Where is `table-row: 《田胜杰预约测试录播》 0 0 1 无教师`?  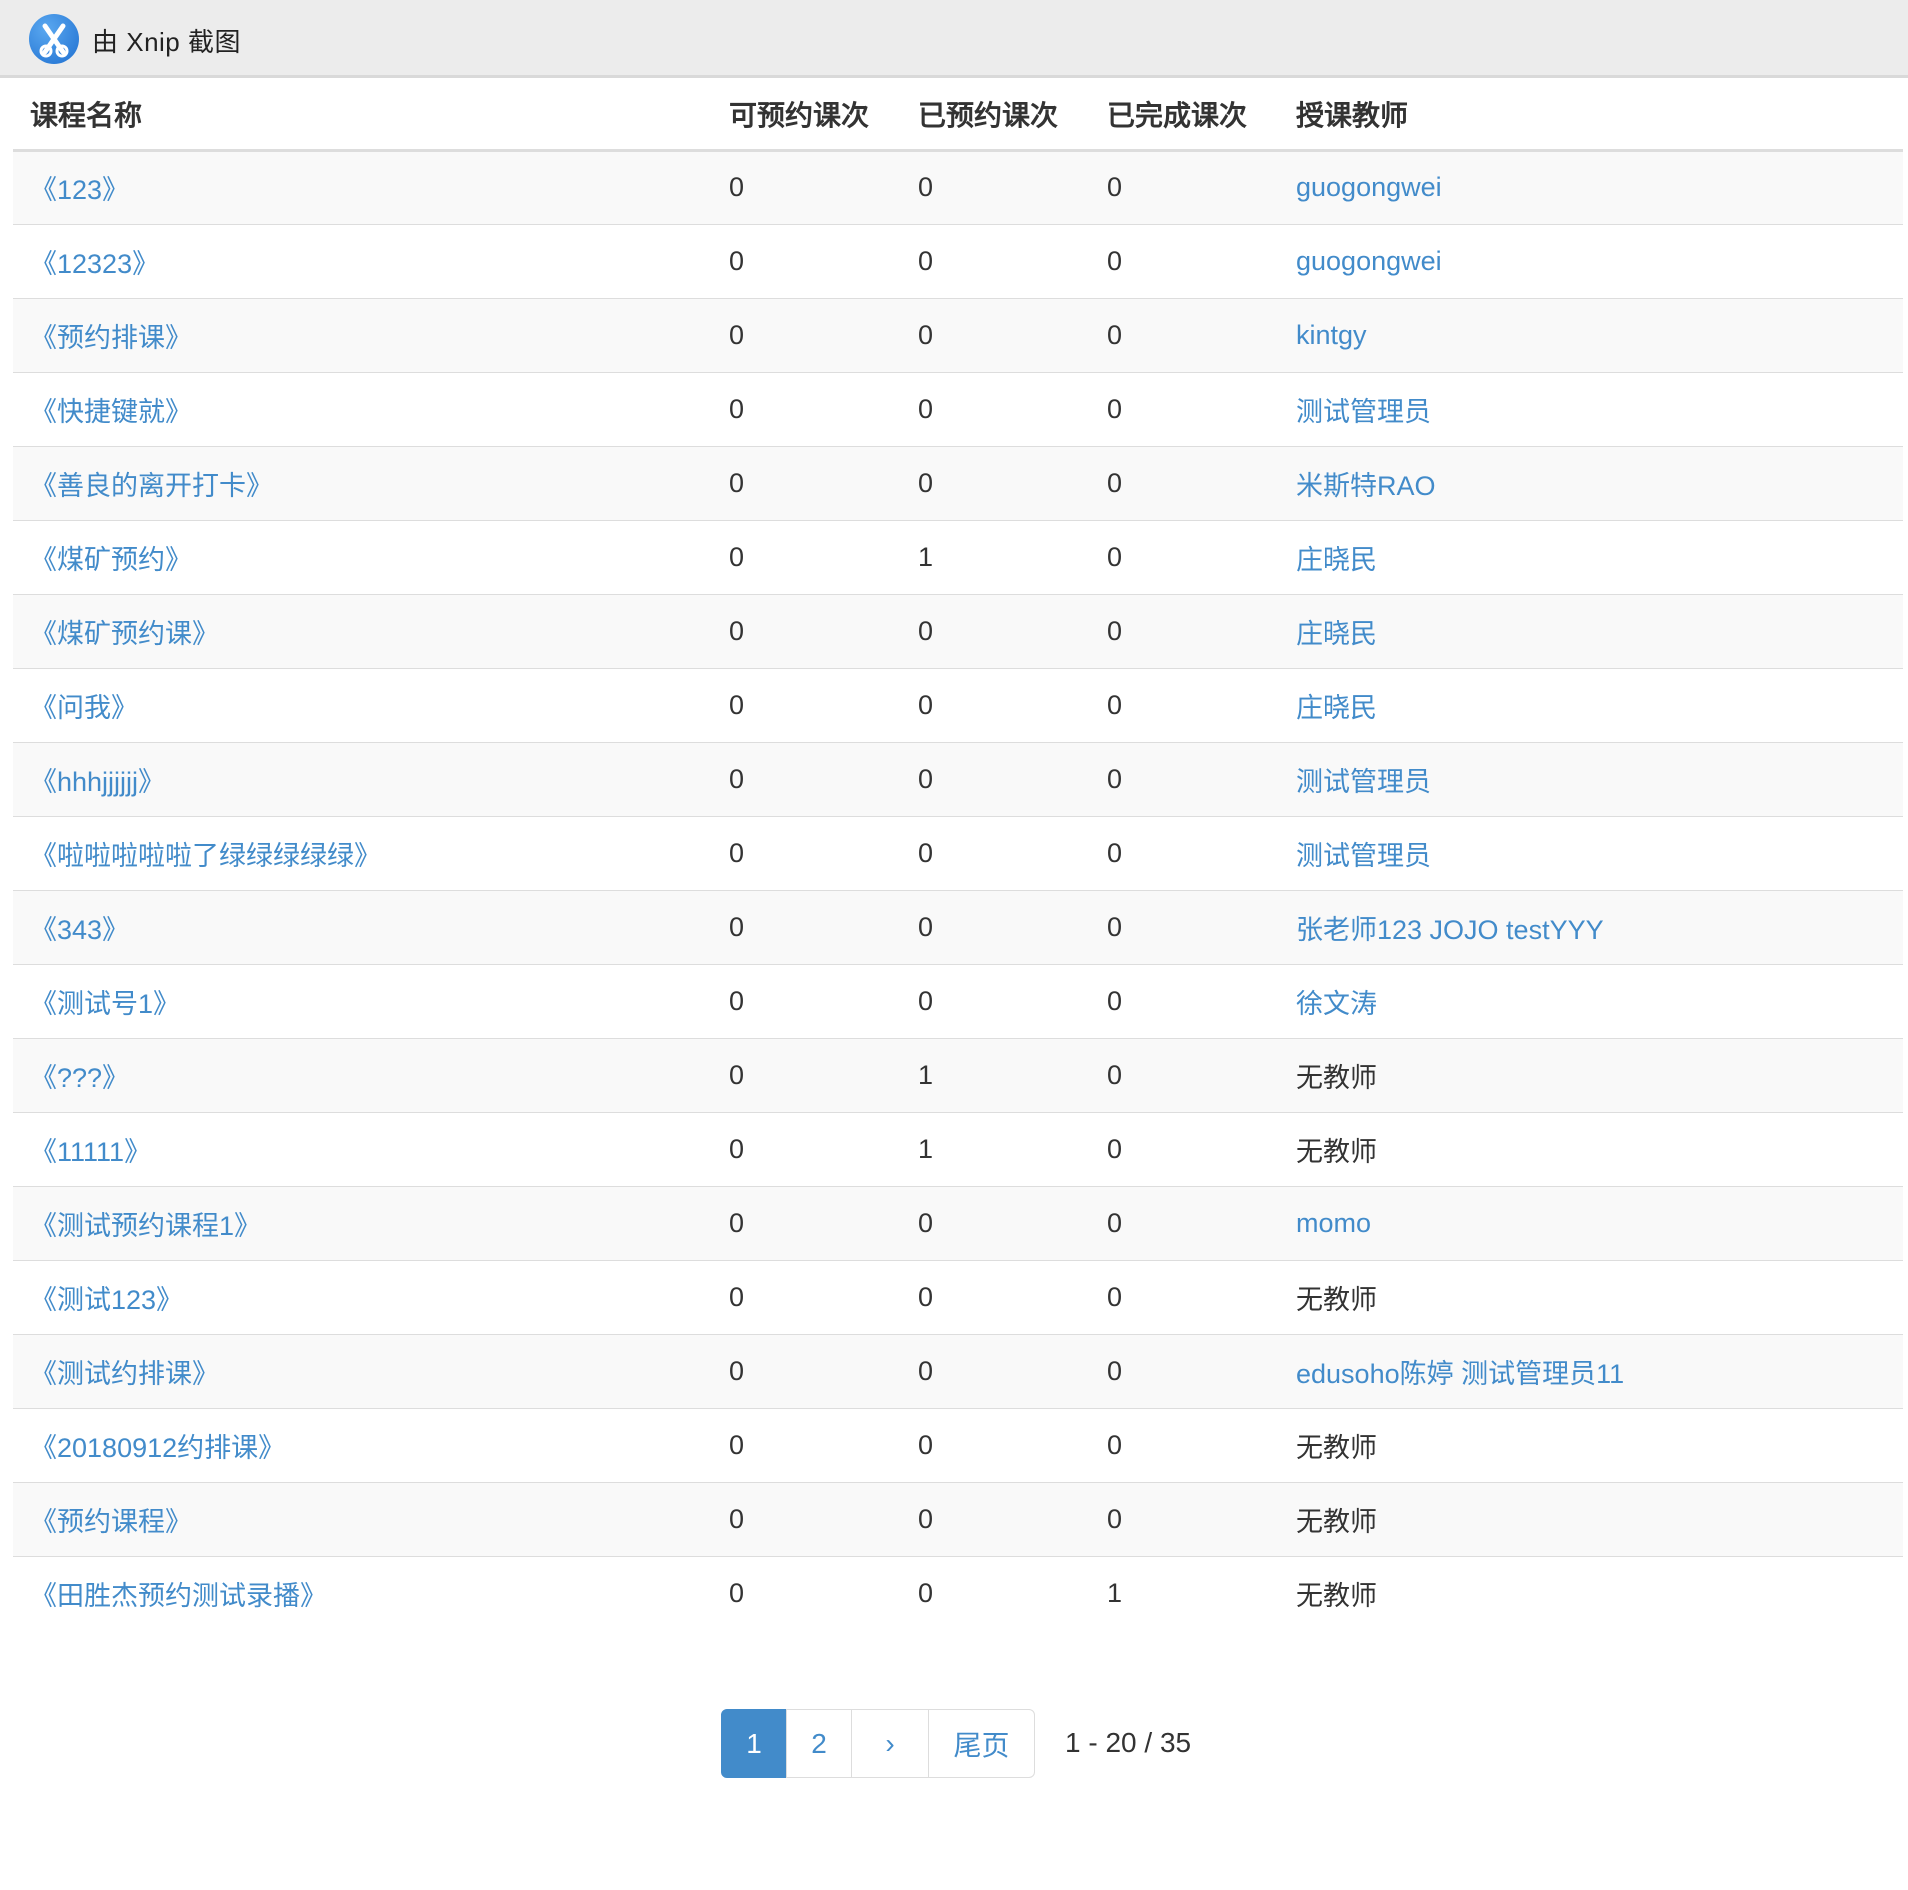 table-row: 《田胜杰预约测试录播》 0 0 1 无教师 is located at coordinates (958, 1593).